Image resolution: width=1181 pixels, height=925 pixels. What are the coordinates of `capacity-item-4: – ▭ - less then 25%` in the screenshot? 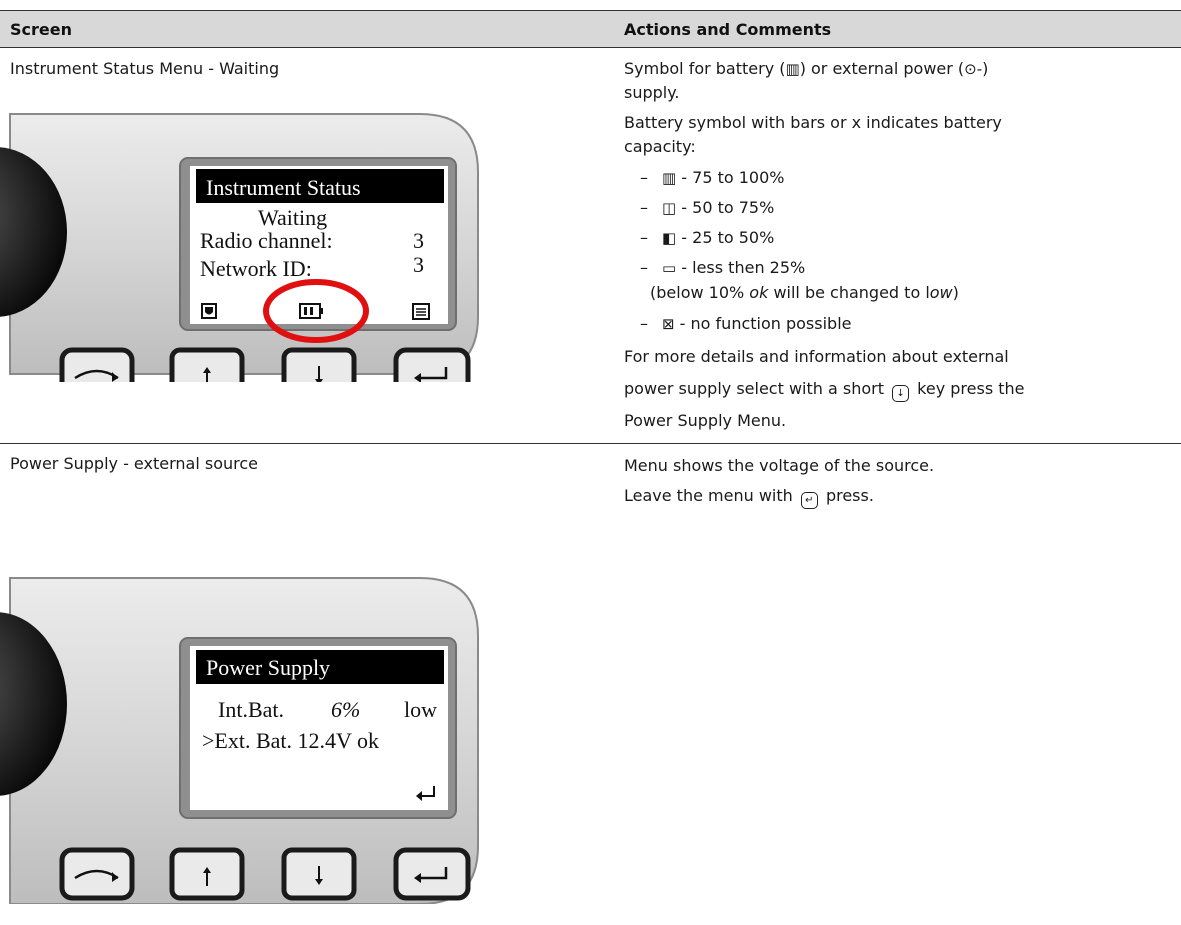 It's located at (723, 267).